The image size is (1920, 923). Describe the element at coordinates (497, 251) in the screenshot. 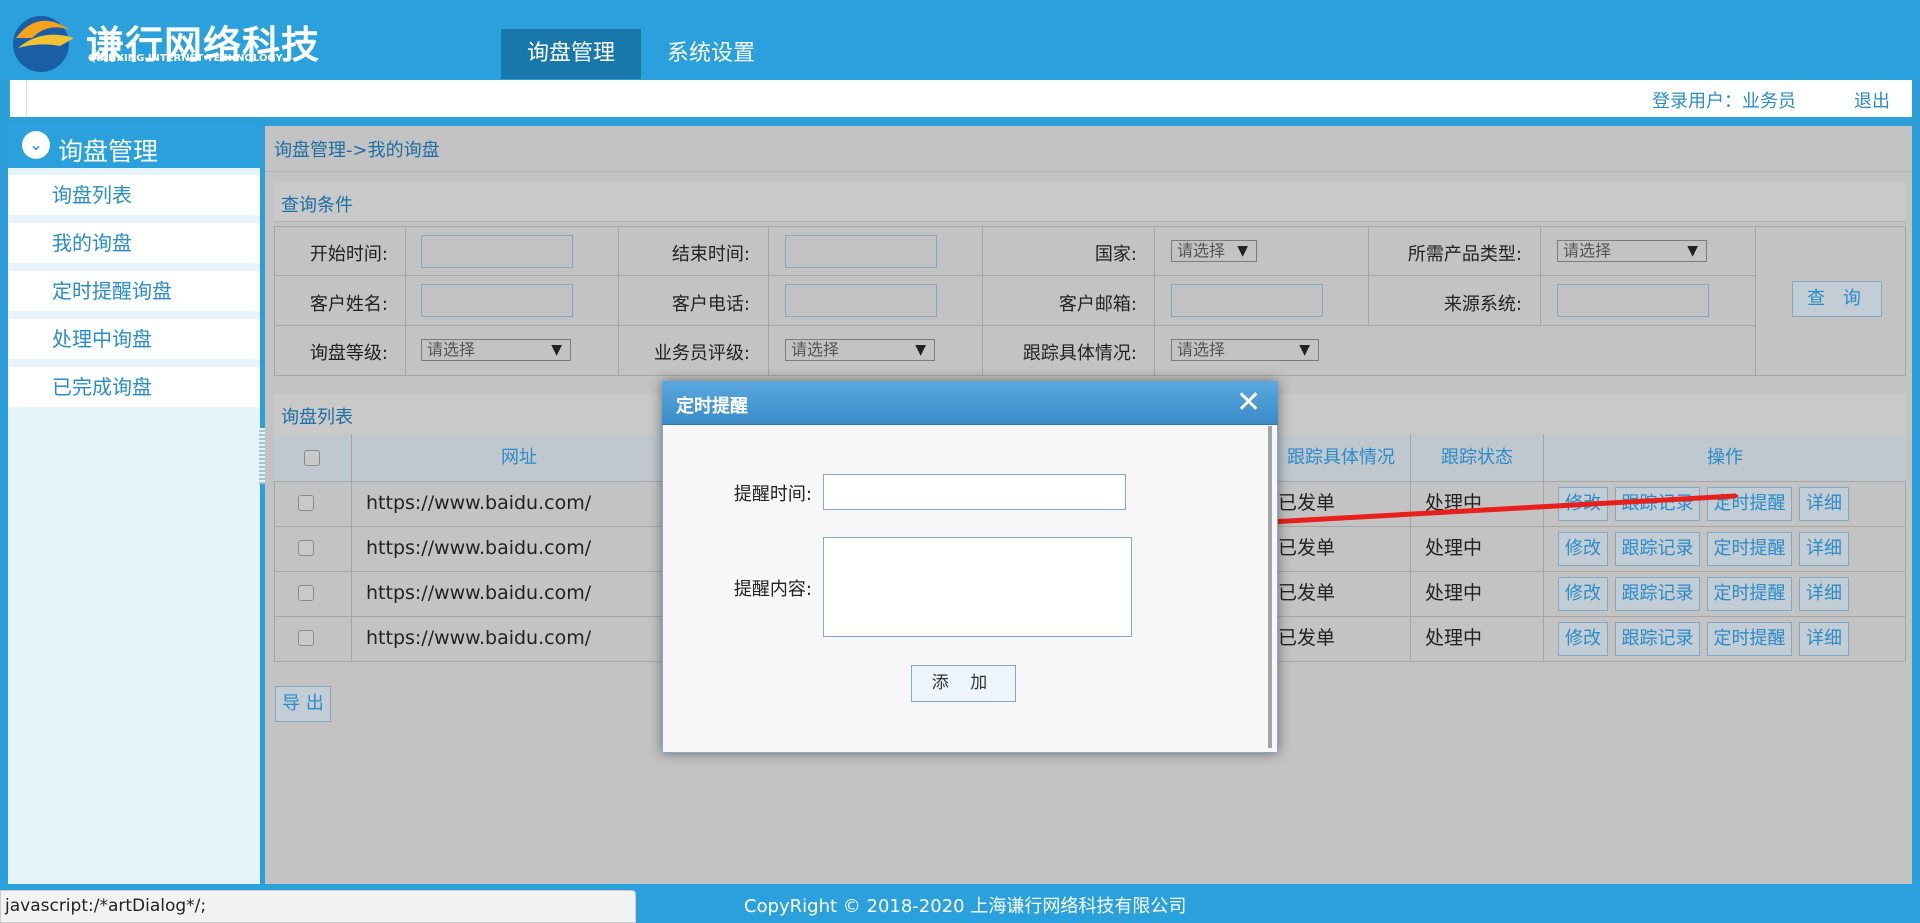

I see `start-time-input` at that location.